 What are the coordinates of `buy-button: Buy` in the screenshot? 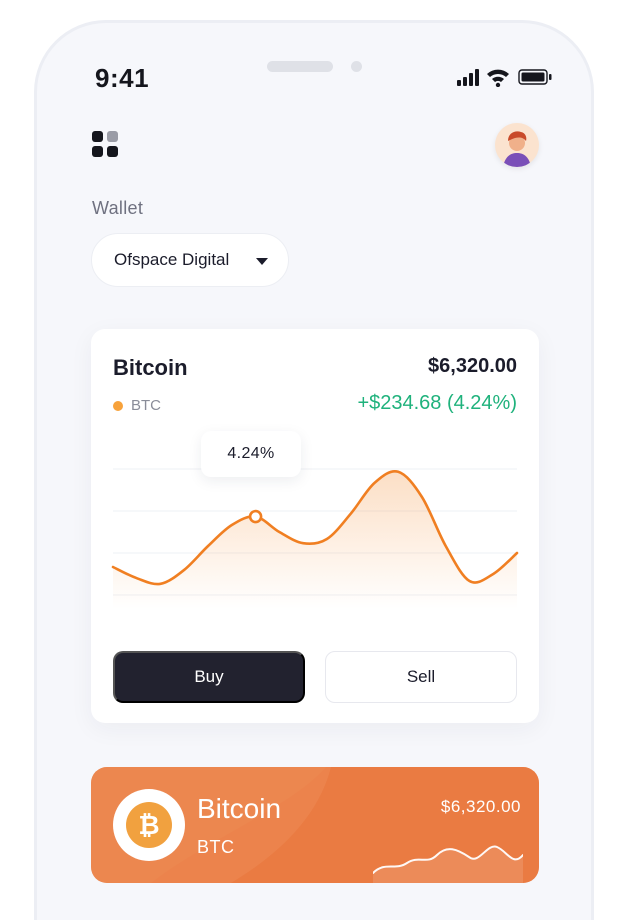 It's located at (209, 677).